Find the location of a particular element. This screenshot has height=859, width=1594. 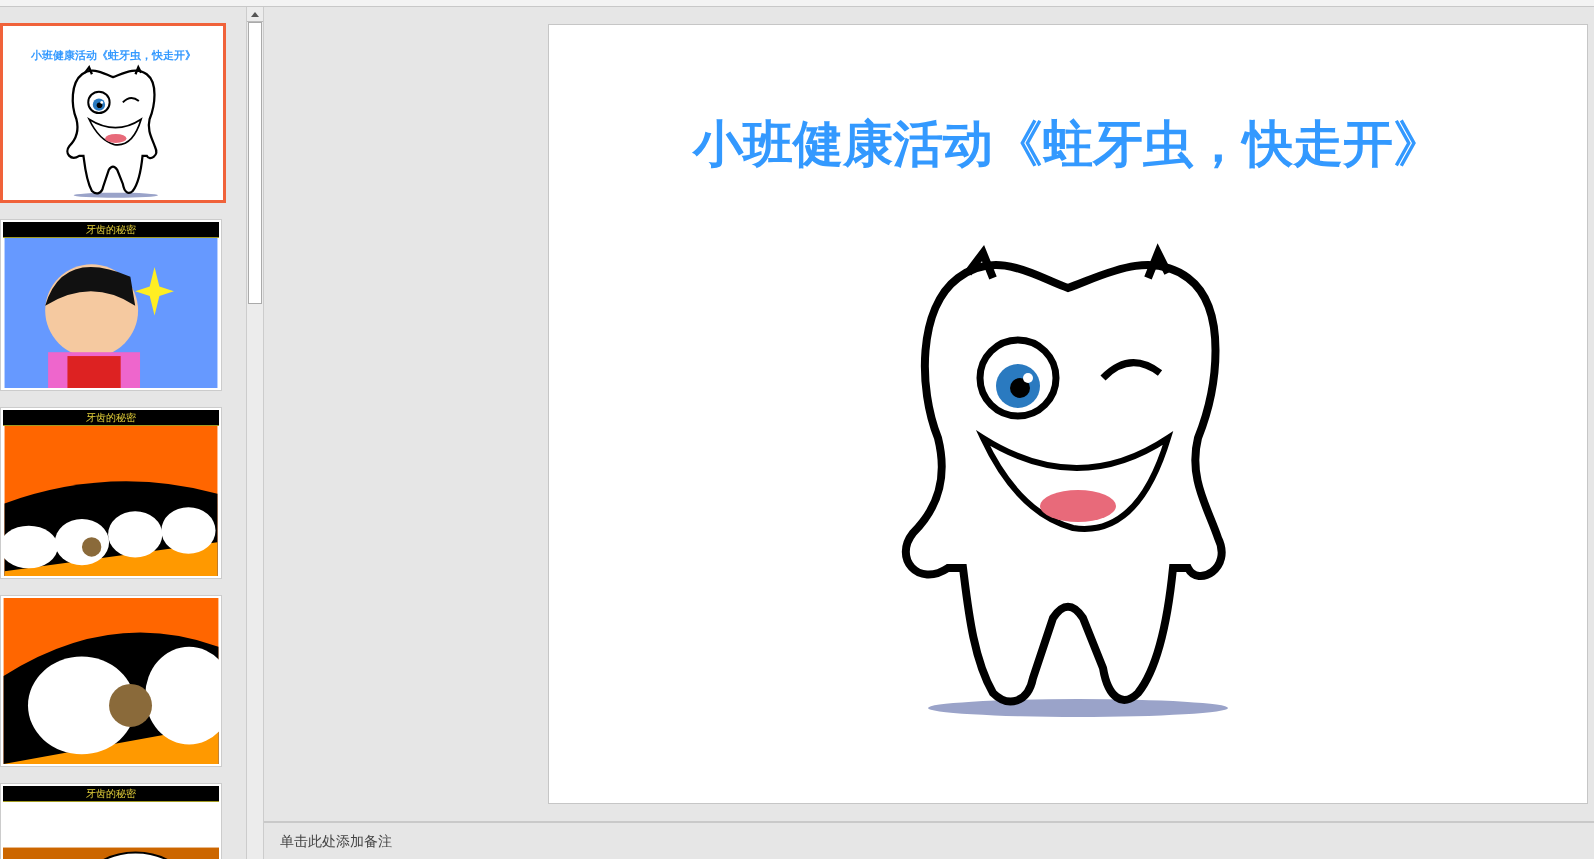

thumbnail-title: 小班健康活动《蛀牙虫，快走开》 is located at coordinates (113, 55).